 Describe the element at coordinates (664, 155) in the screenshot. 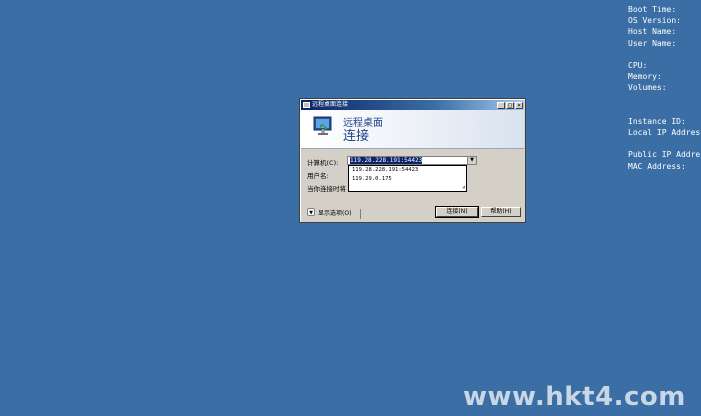

I see `bginfo-public-ip: Public IP Address:` at that location.